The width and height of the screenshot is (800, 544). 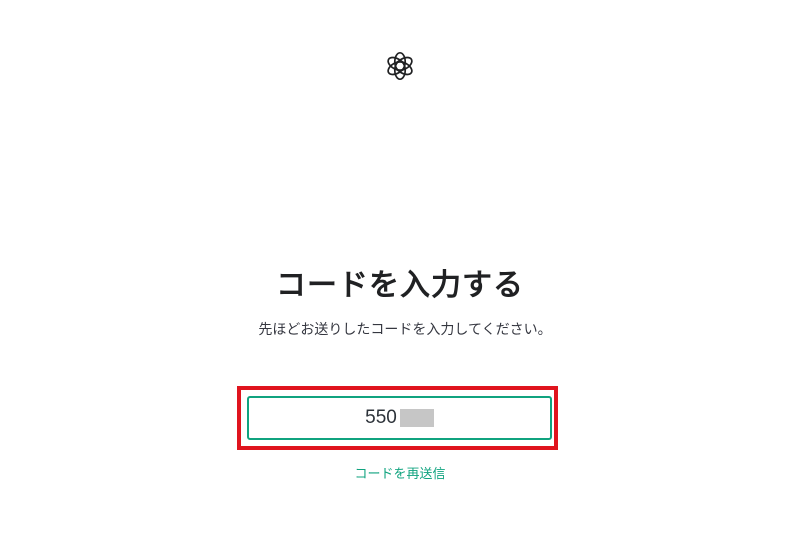 What do you see at coordinates (400, 66) in the screenshot?
I see `openai-logo-icon` at bounding box center [400, 66].